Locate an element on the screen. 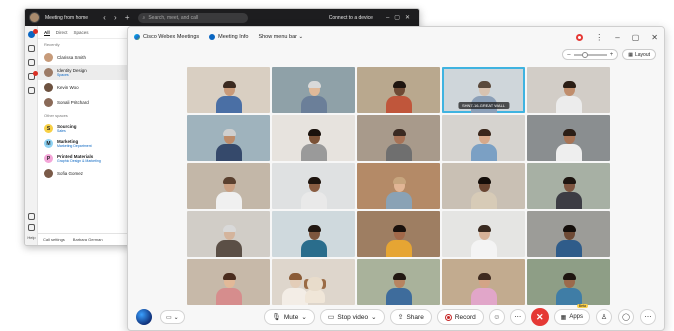  zoom-slider: – + is located at coordinates (590, 54).